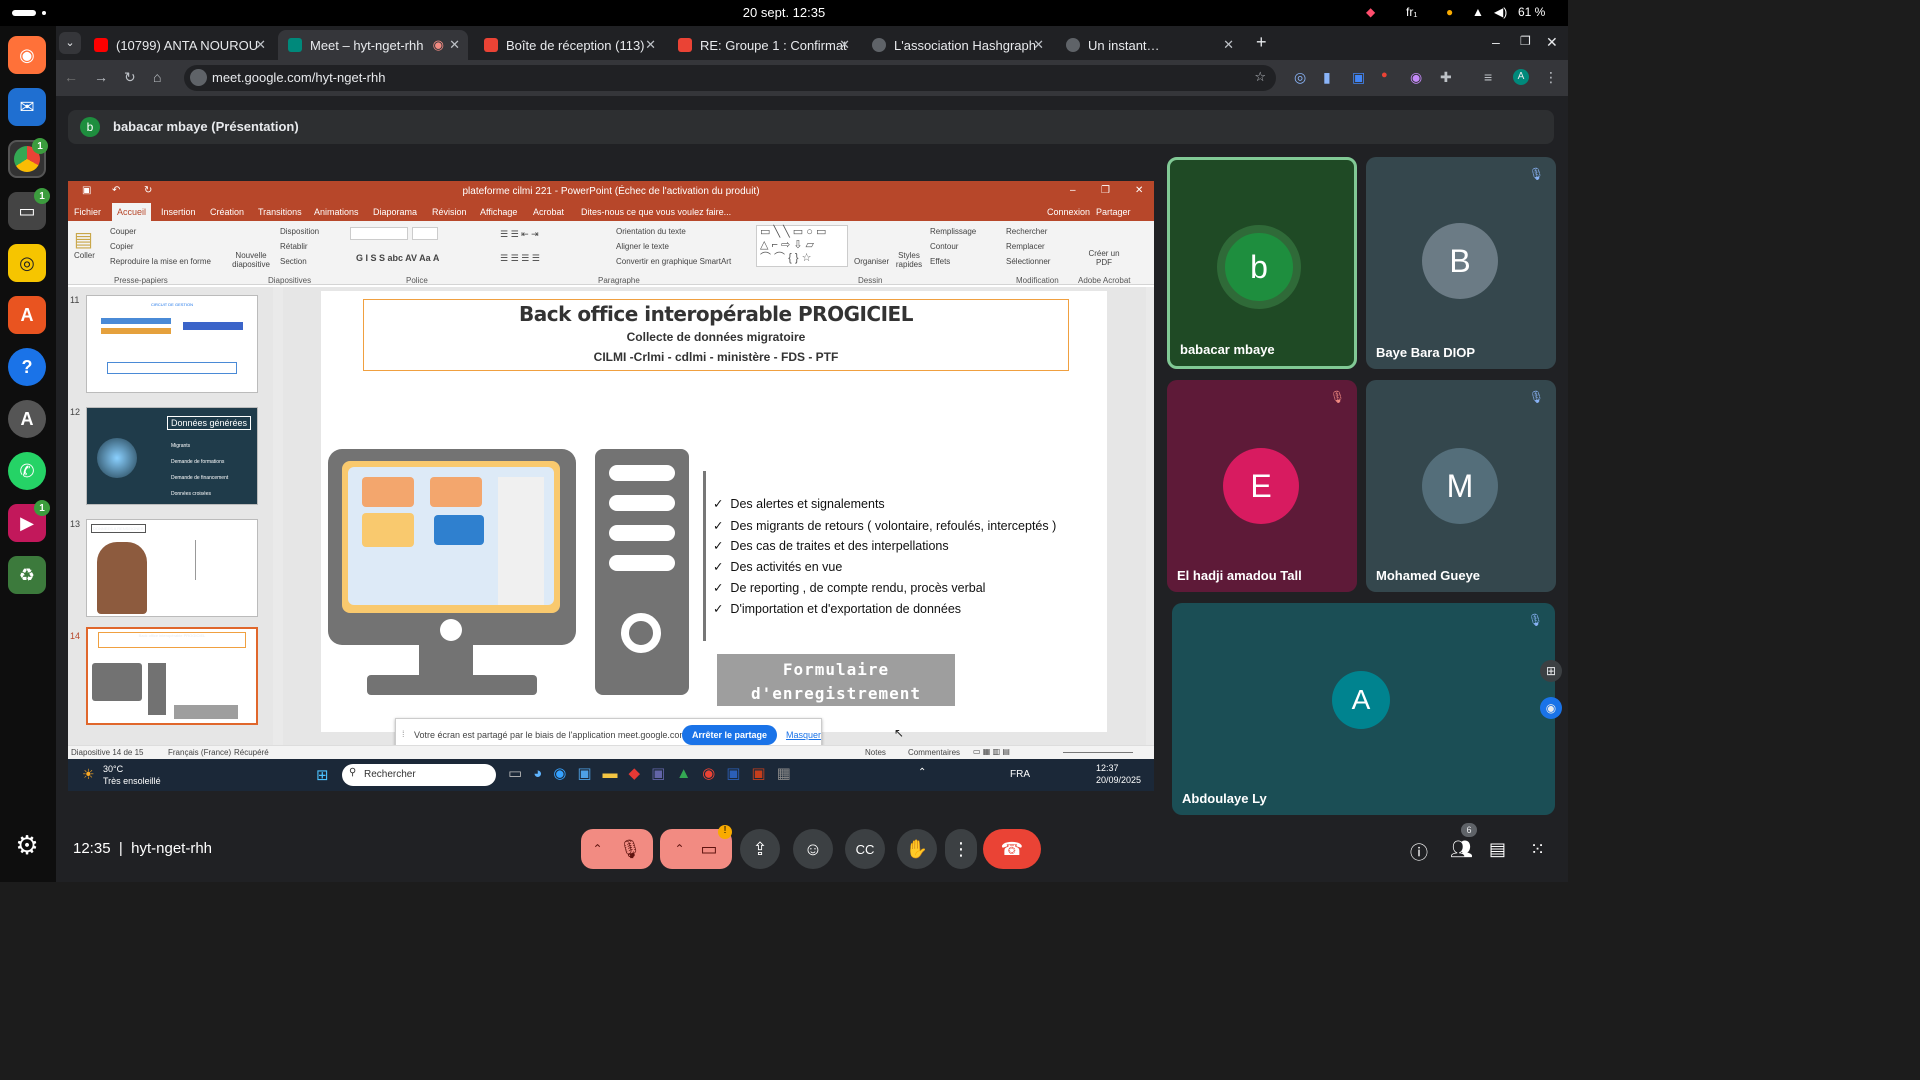 The height and width of the screenshot is (1080, 1920). Describe the element at coordinates (922, 772) in the screenshot. I see `tray-chevron-icon: ⌃` at that location.